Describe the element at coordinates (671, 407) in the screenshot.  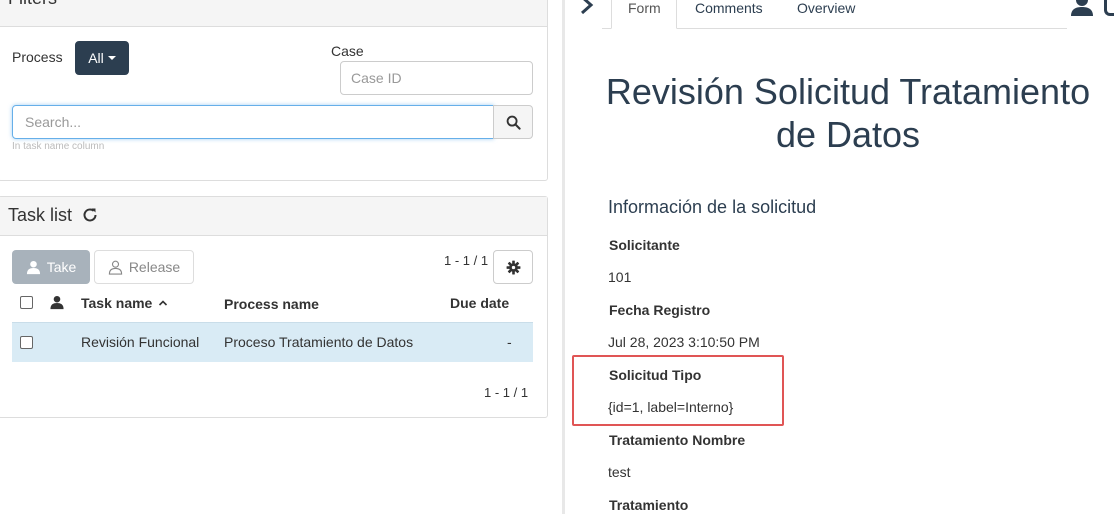
I see `field-value-solicitud-tipo: {id=1, label=Interno}` at that location.